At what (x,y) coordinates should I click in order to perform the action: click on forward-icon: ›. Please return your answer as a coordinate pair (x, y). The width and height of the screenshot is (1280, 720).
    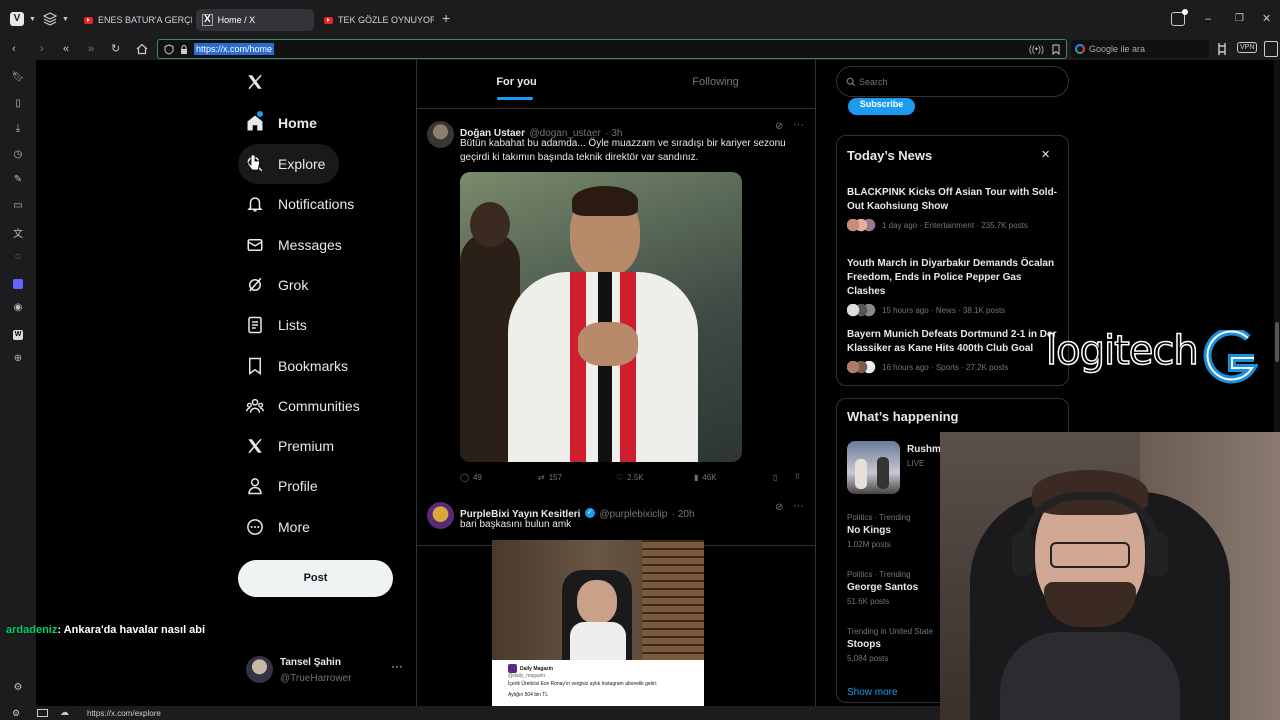
    Looking at the image, I should click on (42, 49).